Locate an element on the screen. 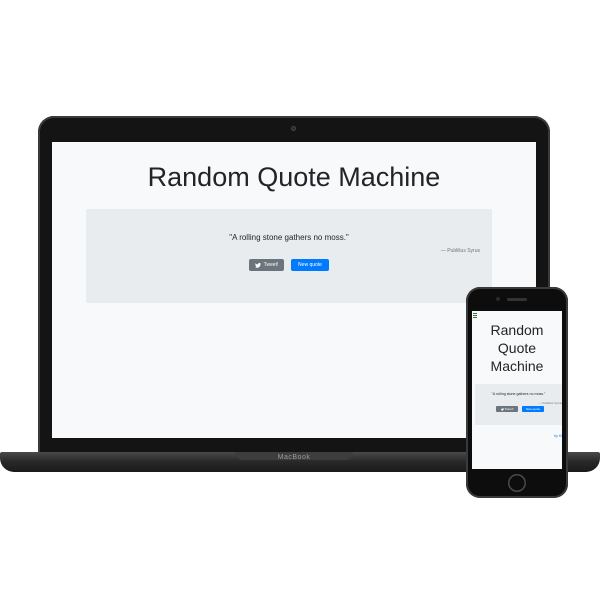  page-title: Random Quote Machine is located at coordinates (294, 177).